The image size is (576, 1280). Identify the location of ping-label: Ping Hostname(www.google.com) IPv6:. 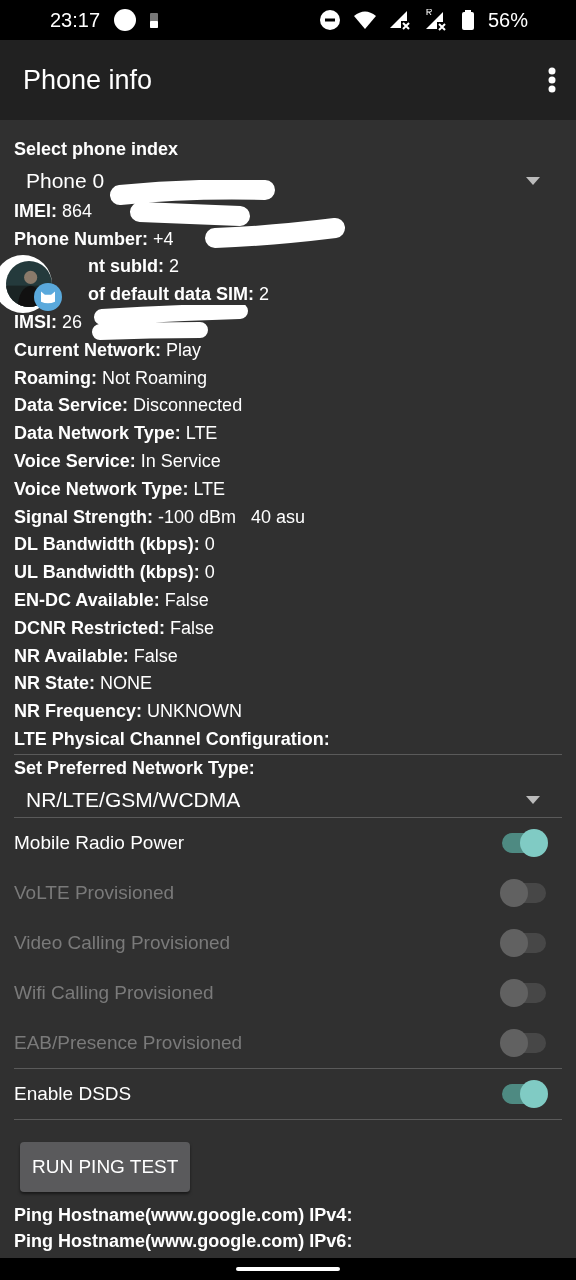
(184, 1241).